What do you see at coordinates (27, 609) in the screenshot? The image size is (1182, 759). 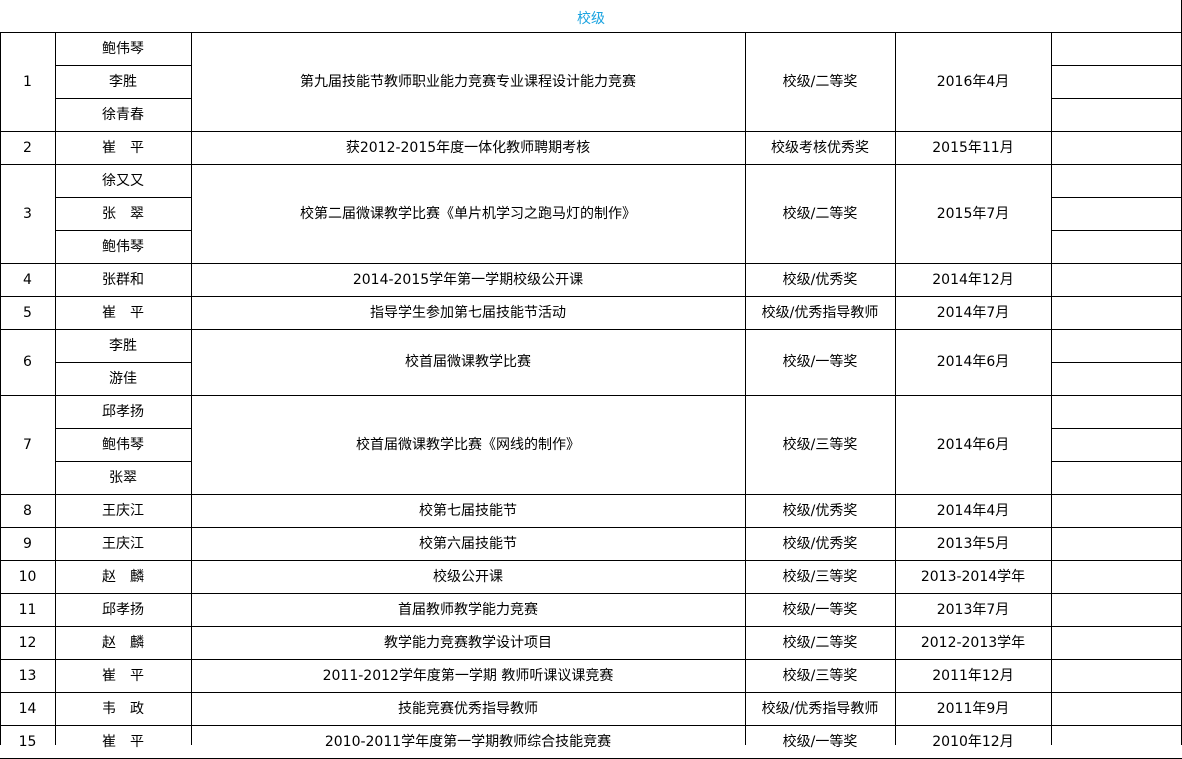 I see `row-number: 11` at bounding box center [27, 609].